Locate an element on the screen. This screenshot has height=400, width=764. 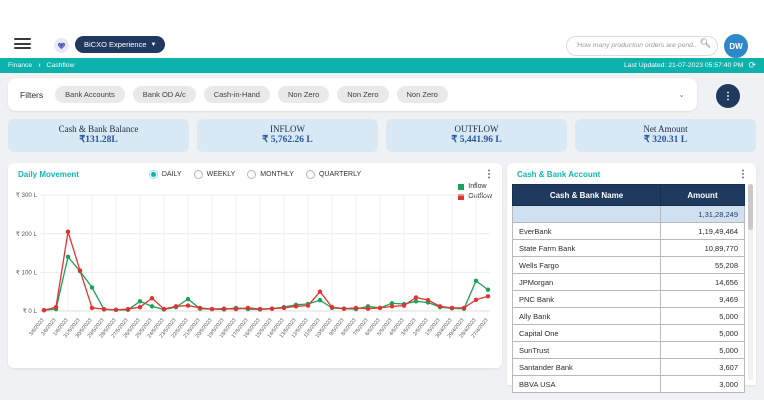
radio-monthly: MONTHLY is located at coordinates (270, 174).